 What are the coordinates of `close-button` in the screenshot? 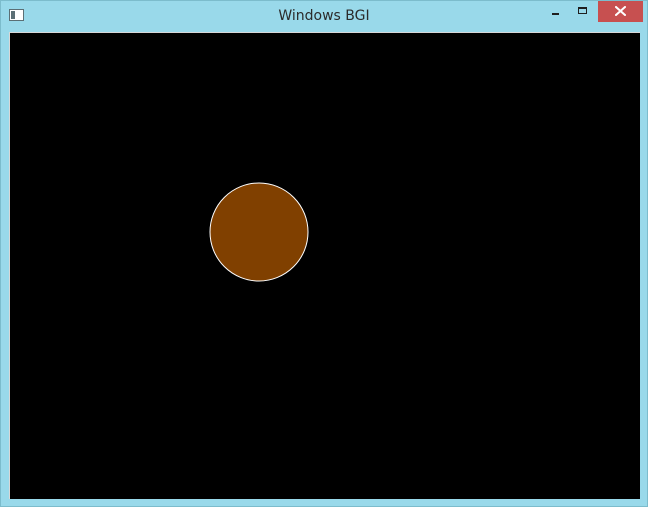 It's located at (620, 11).